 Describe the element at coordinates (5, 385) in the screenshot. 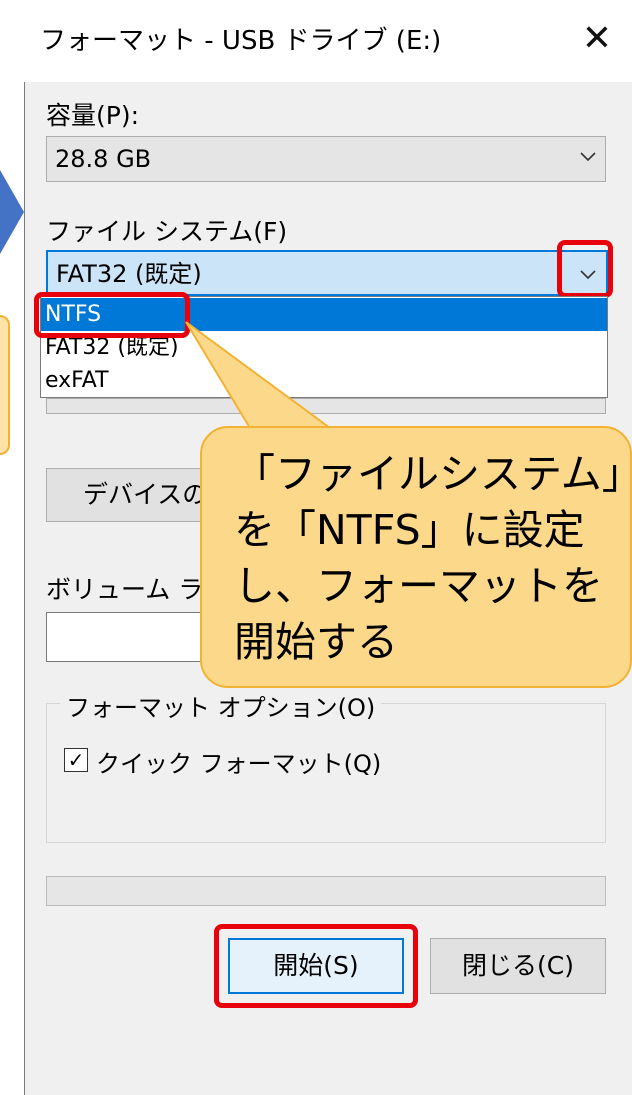

I see `side-callout-shape` at that location.